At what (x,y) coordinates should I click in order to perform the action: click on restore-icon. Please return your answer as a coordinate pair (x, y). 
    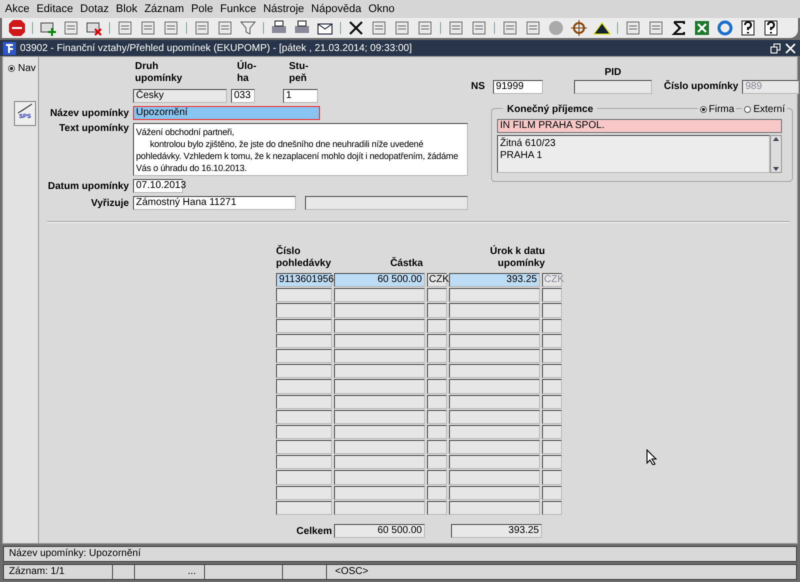
    Looking at the image, I should click on (775, 48).